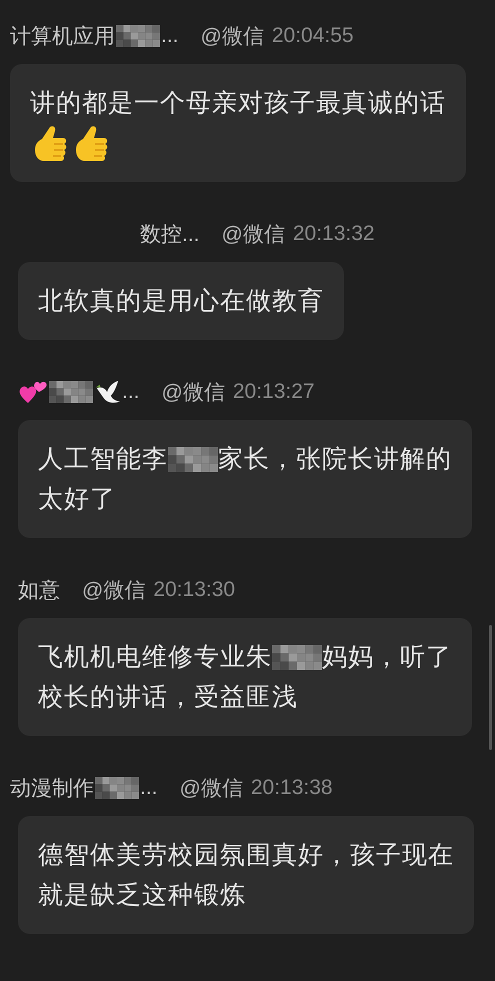  What do you see at coordinates (273, 392) in the screenshot?
I see `timestamp: 20:13:27` at bounding box center [273, 392].